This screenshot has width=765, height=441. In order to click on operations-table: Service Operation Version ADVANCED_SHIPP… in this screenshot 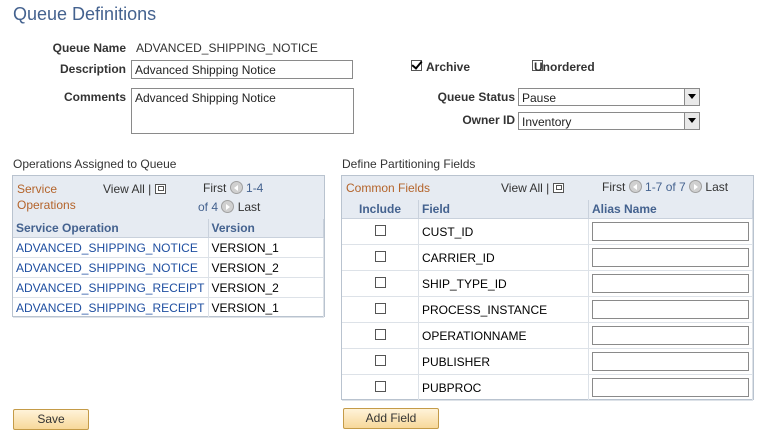, I will do `click(168, 268)`.